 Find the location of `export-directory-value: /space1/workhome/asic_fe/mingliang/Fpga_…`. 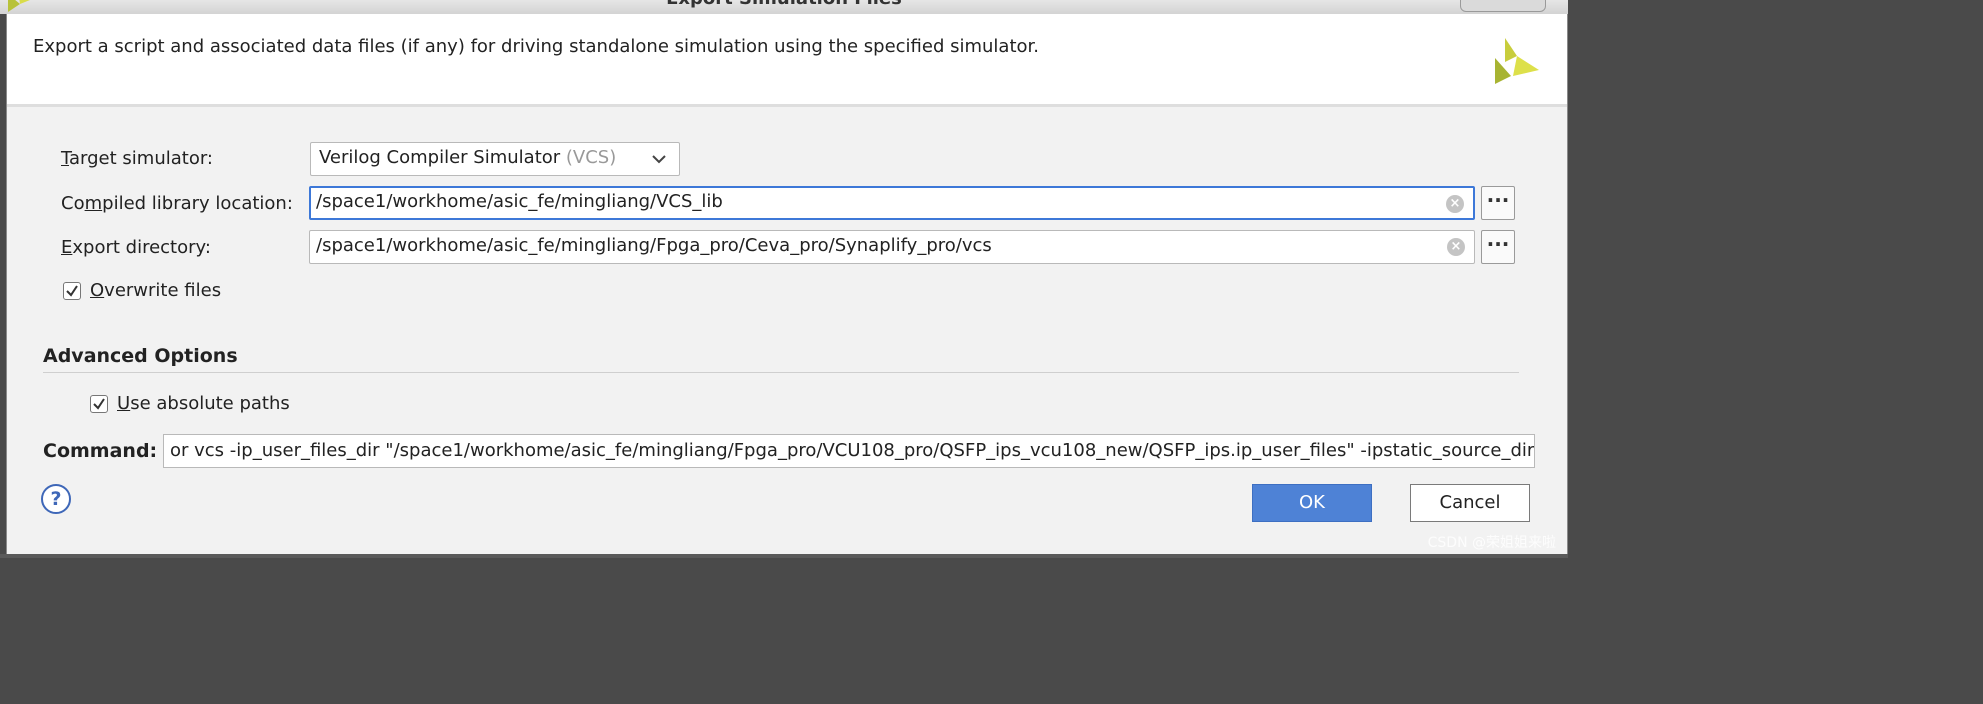

export-directory-value: /space1/workhome/asic_fe/mingliang/Fpga_… is located at coordinates (654, 245).